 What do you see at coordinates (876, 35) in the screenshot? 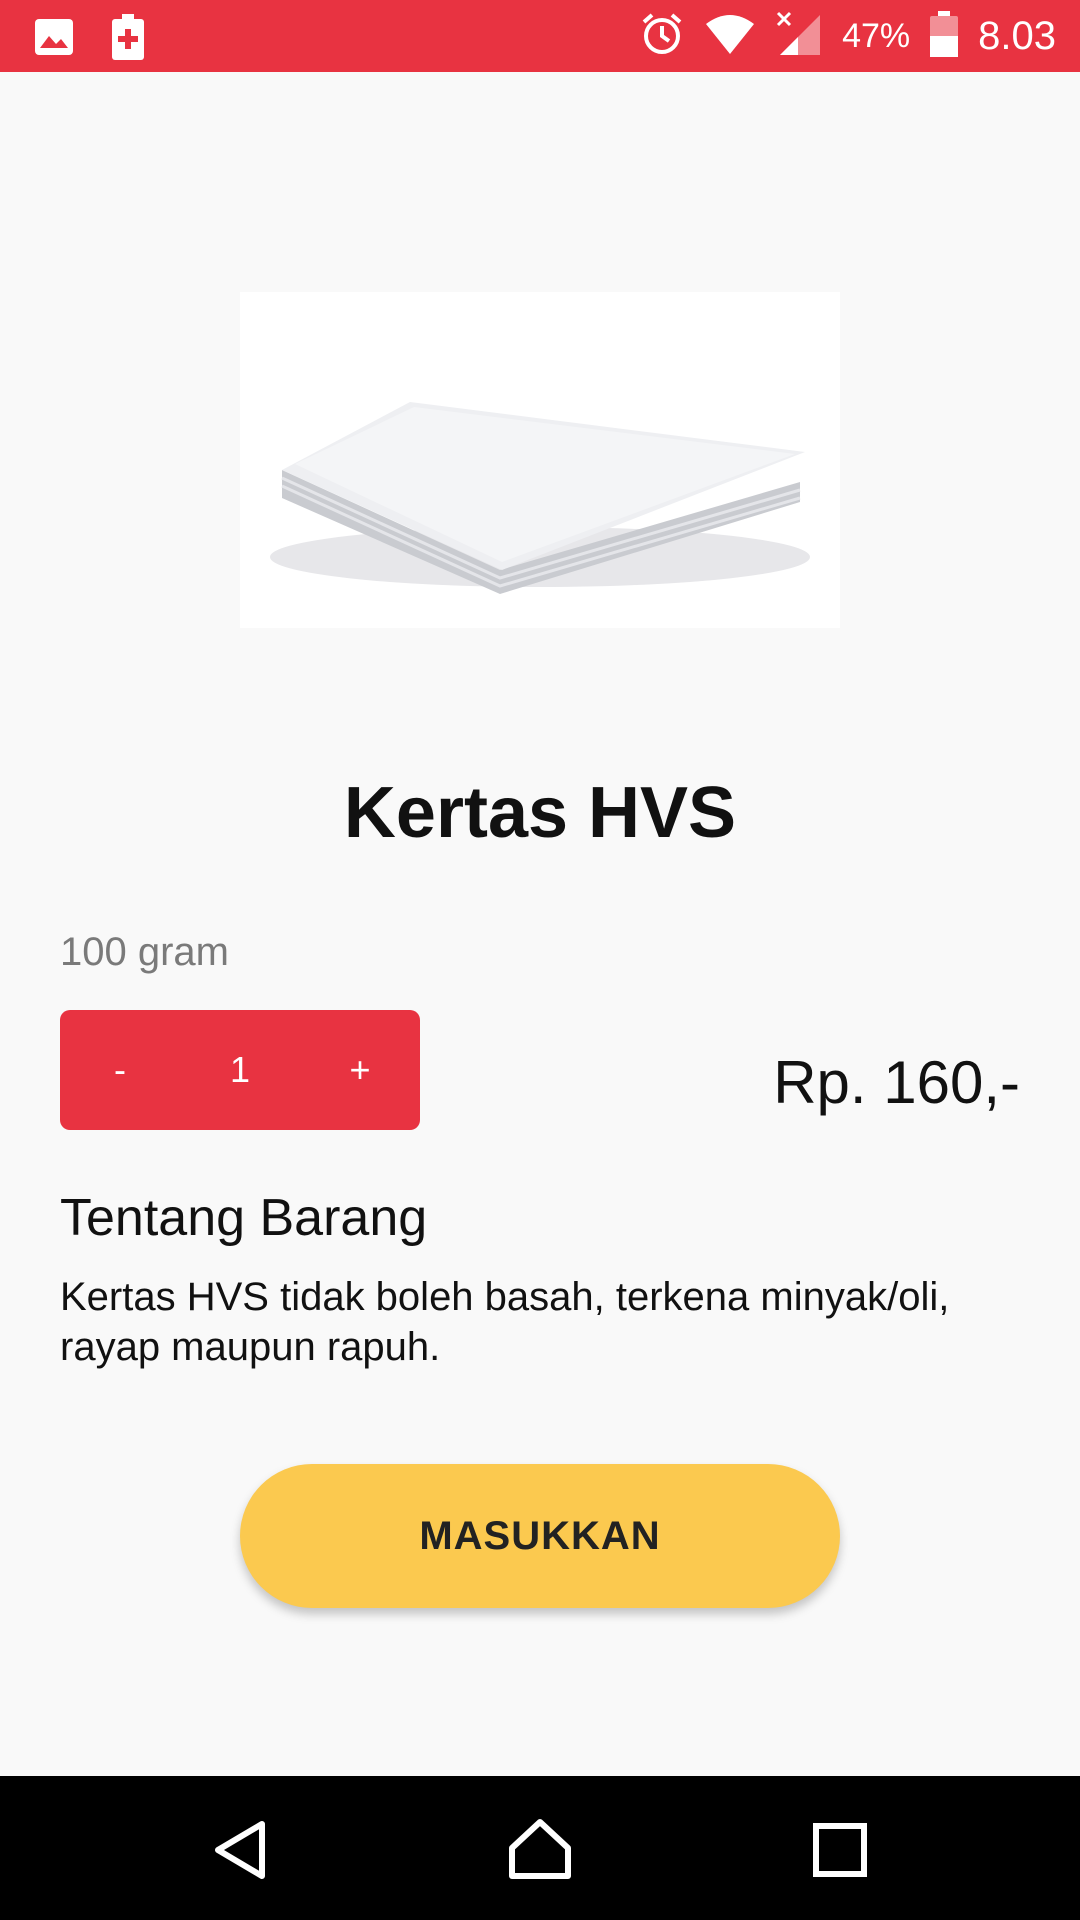
I see `battery-percent: 47%` at bounding box center [876, 35].